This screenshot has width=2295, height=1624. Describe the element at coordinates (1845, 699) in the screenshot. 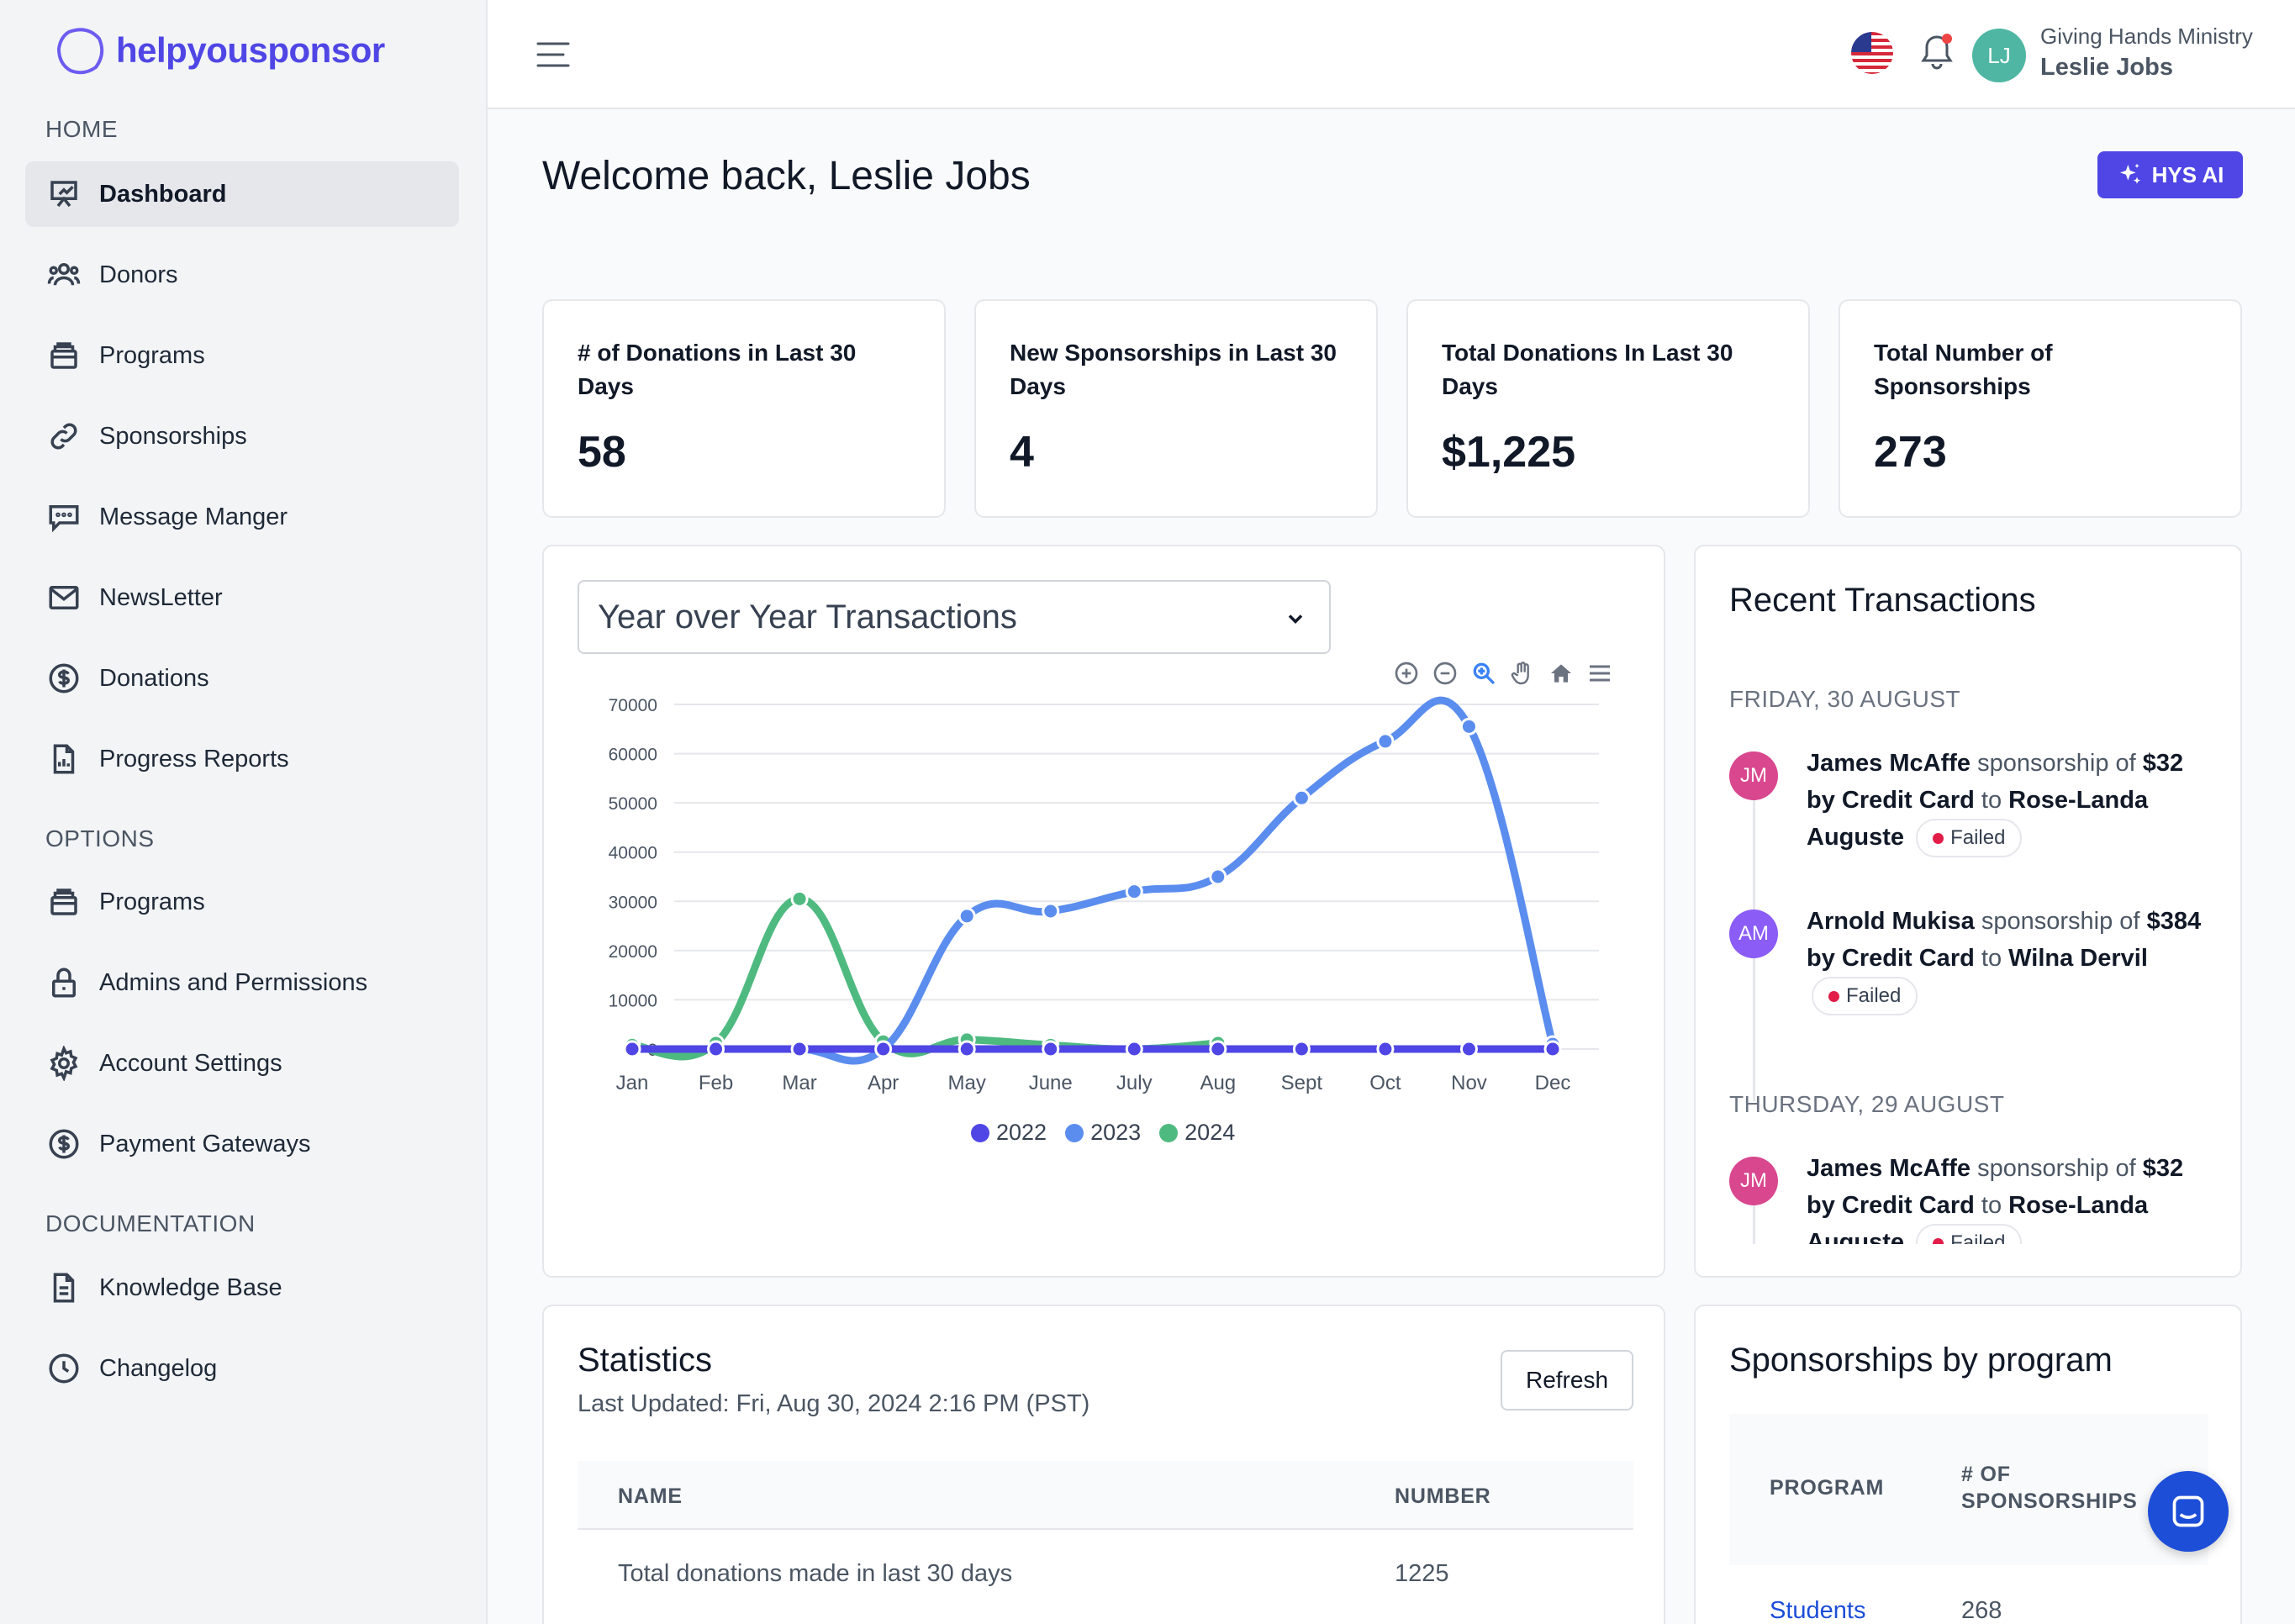

I see `day-heading: FRIDAY, 30 AUGUST` at that location.